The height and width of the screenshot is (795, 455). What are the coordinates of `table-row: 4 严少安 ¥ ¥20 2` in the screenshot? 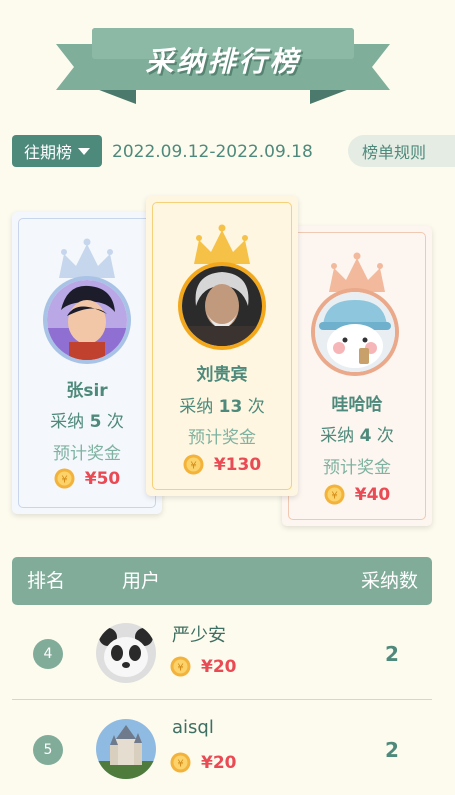 It's located at (222, 652).